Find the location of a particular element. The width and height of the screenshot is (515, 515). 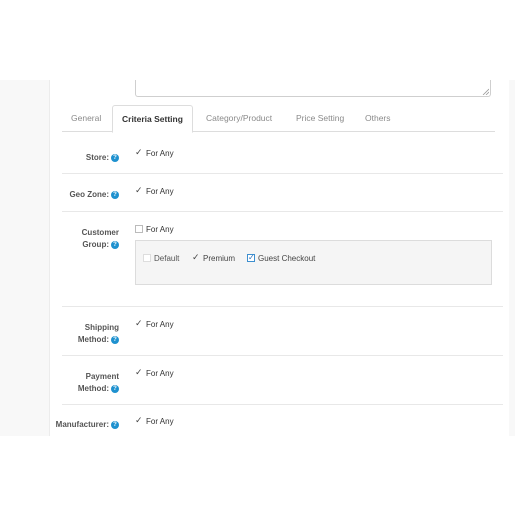

customer-group-options-panel: Default ✓Premium Guest Checkout is located at coordinates (313, 262).